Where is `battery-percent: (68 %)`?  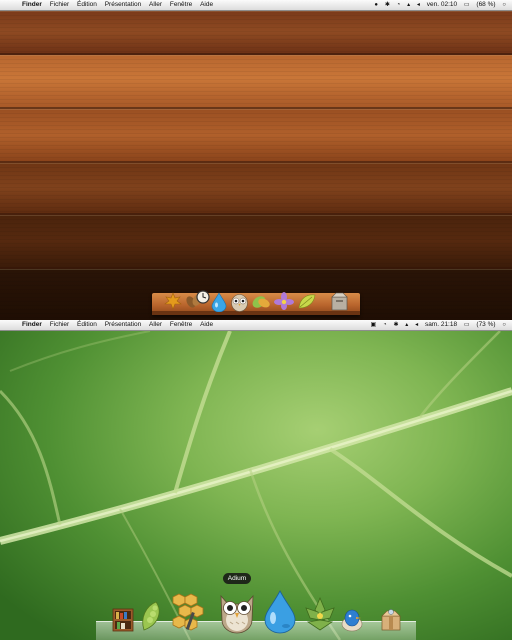
battery-percent: (68 %) is located at coordinates (485, 5).